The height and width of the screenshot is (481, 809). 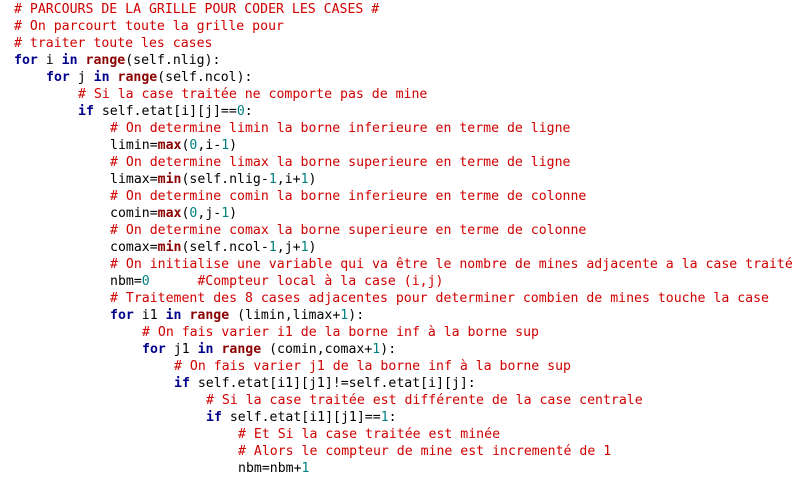 I want to click on code-text-token: self.etat[i1][j1]==, so click(x=301, y=417).